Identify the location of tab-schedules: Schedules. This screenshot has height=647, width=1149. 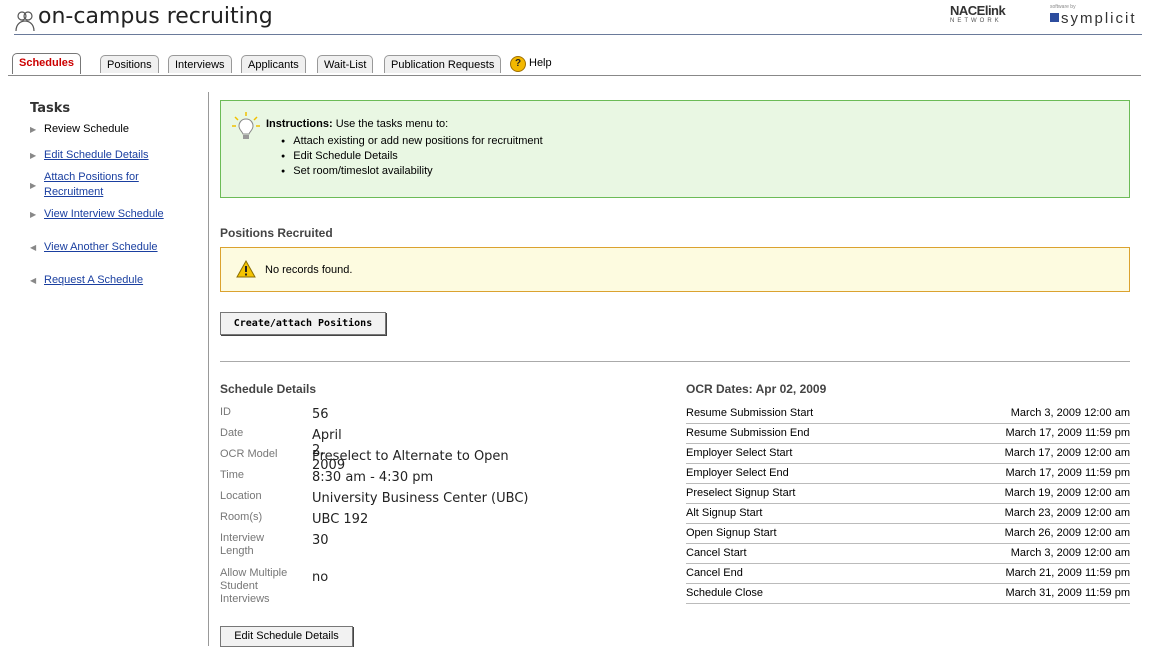
(47, 63).